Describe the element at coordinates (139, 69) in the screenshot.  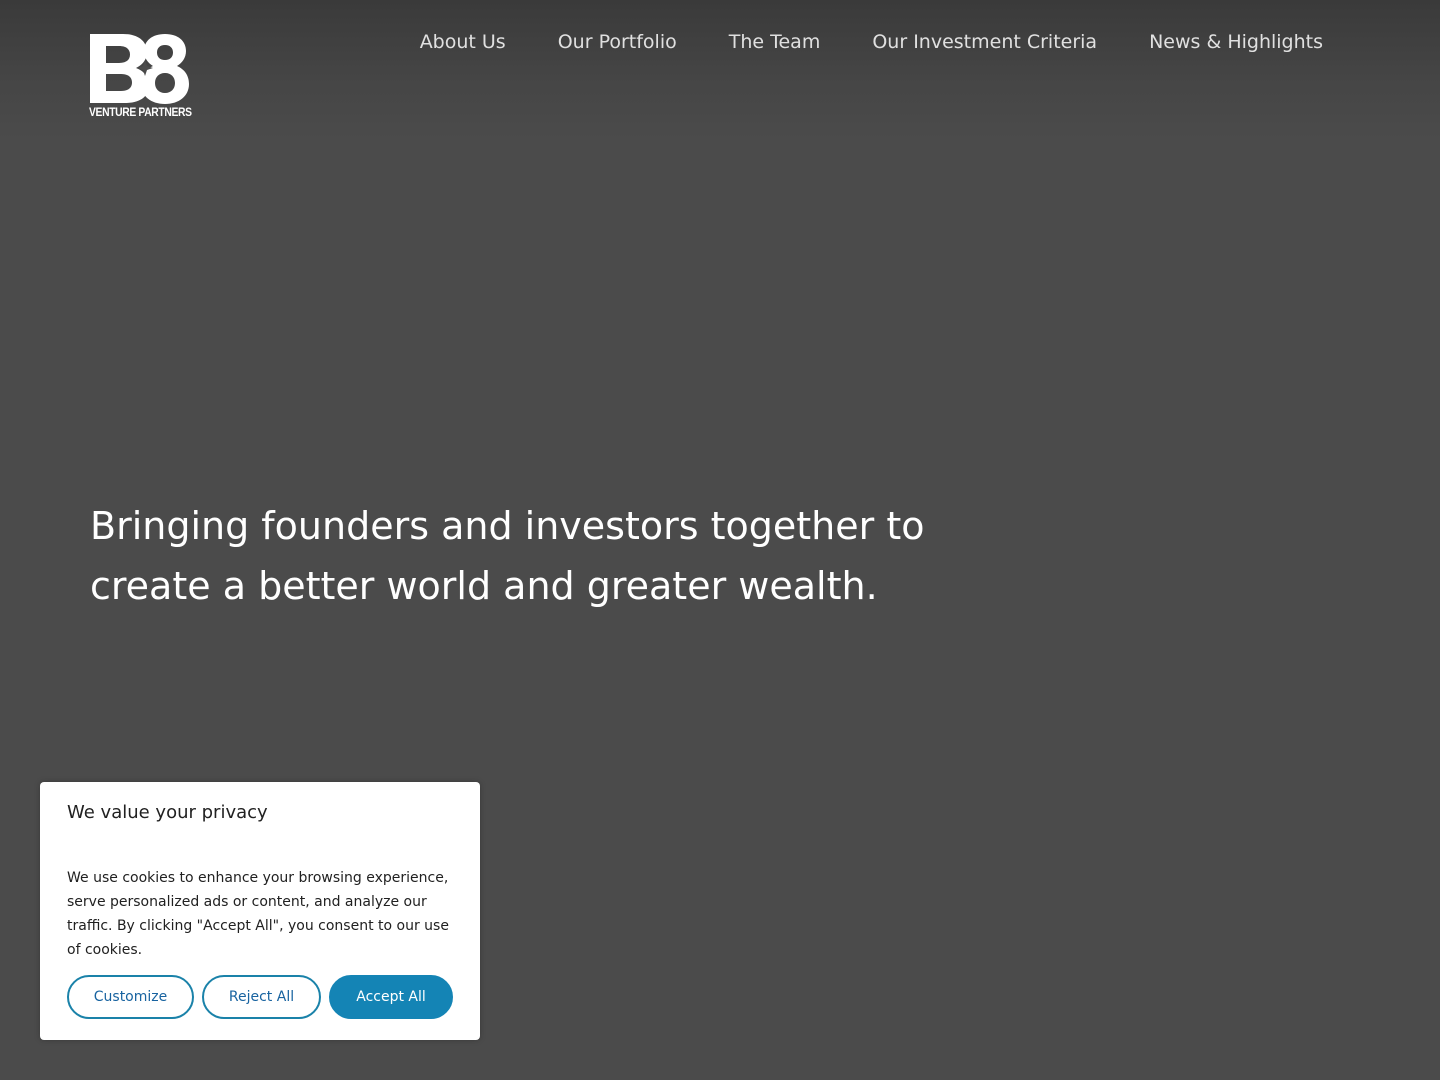
I see `b8-logo-mark` at that location.